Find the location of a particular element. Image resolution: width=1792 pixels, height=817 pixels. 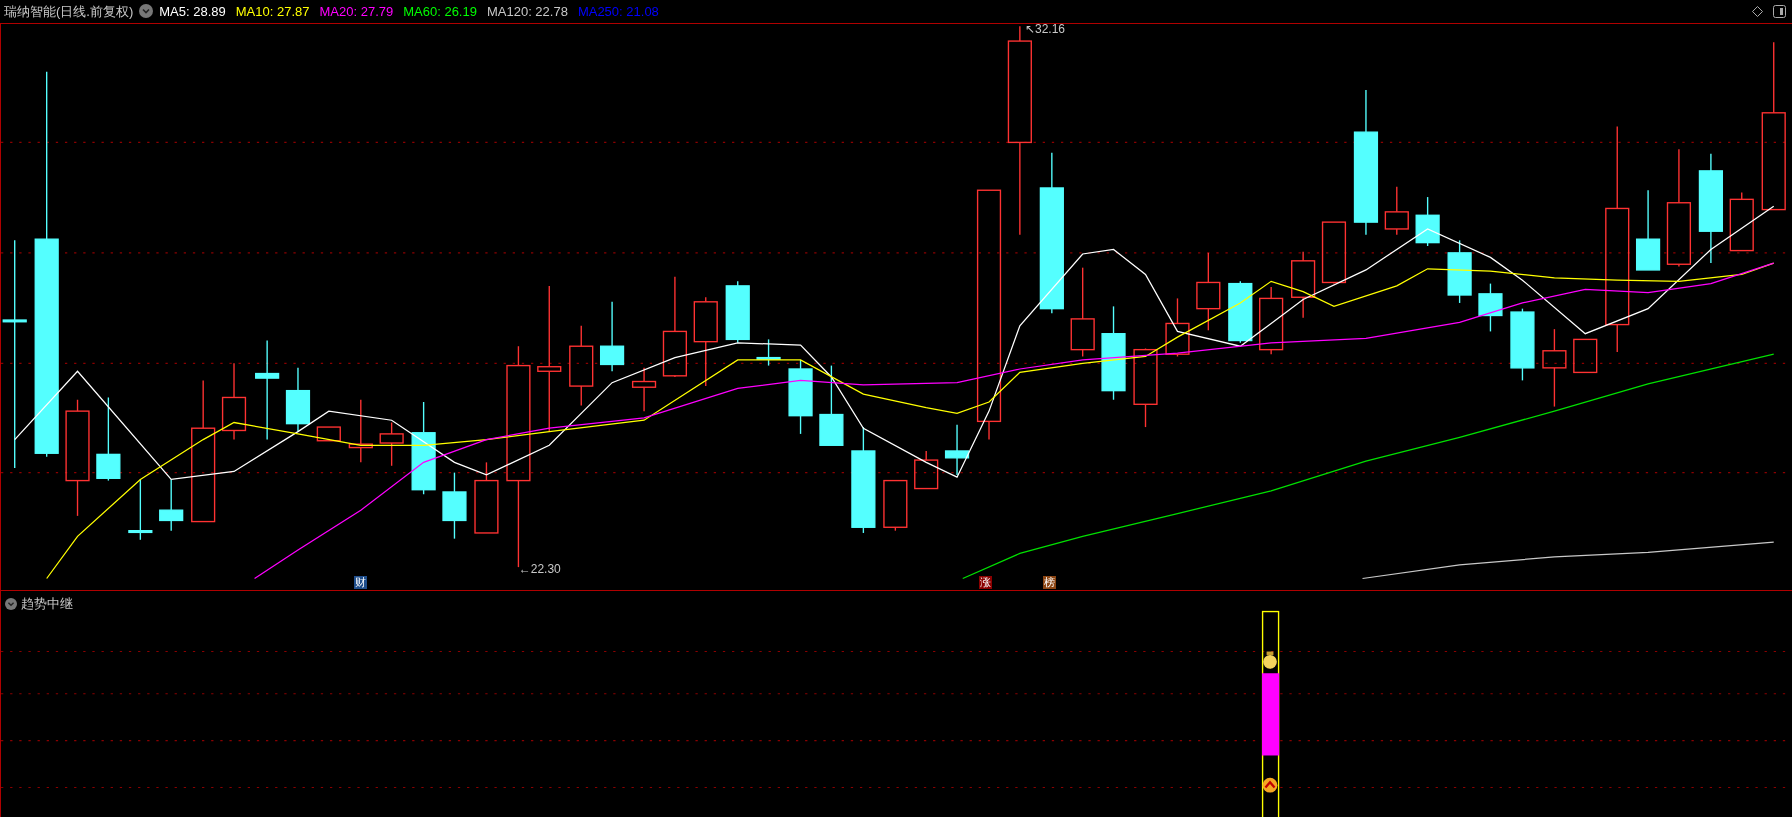

moving-average-value: MA120: 22.78 is located at coordinates (527, 11).